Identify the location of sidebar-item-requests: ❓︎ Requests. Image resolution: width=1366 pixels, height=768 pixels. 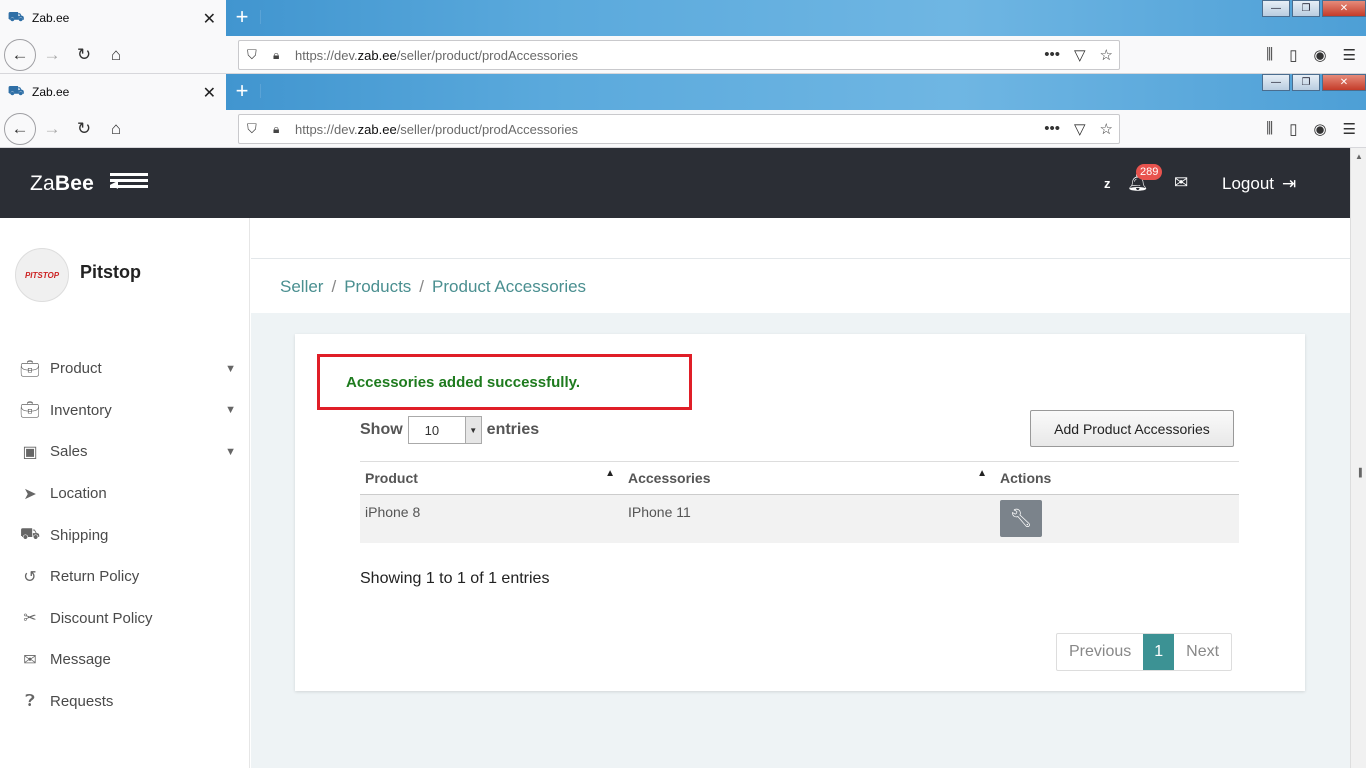
(125, 702).